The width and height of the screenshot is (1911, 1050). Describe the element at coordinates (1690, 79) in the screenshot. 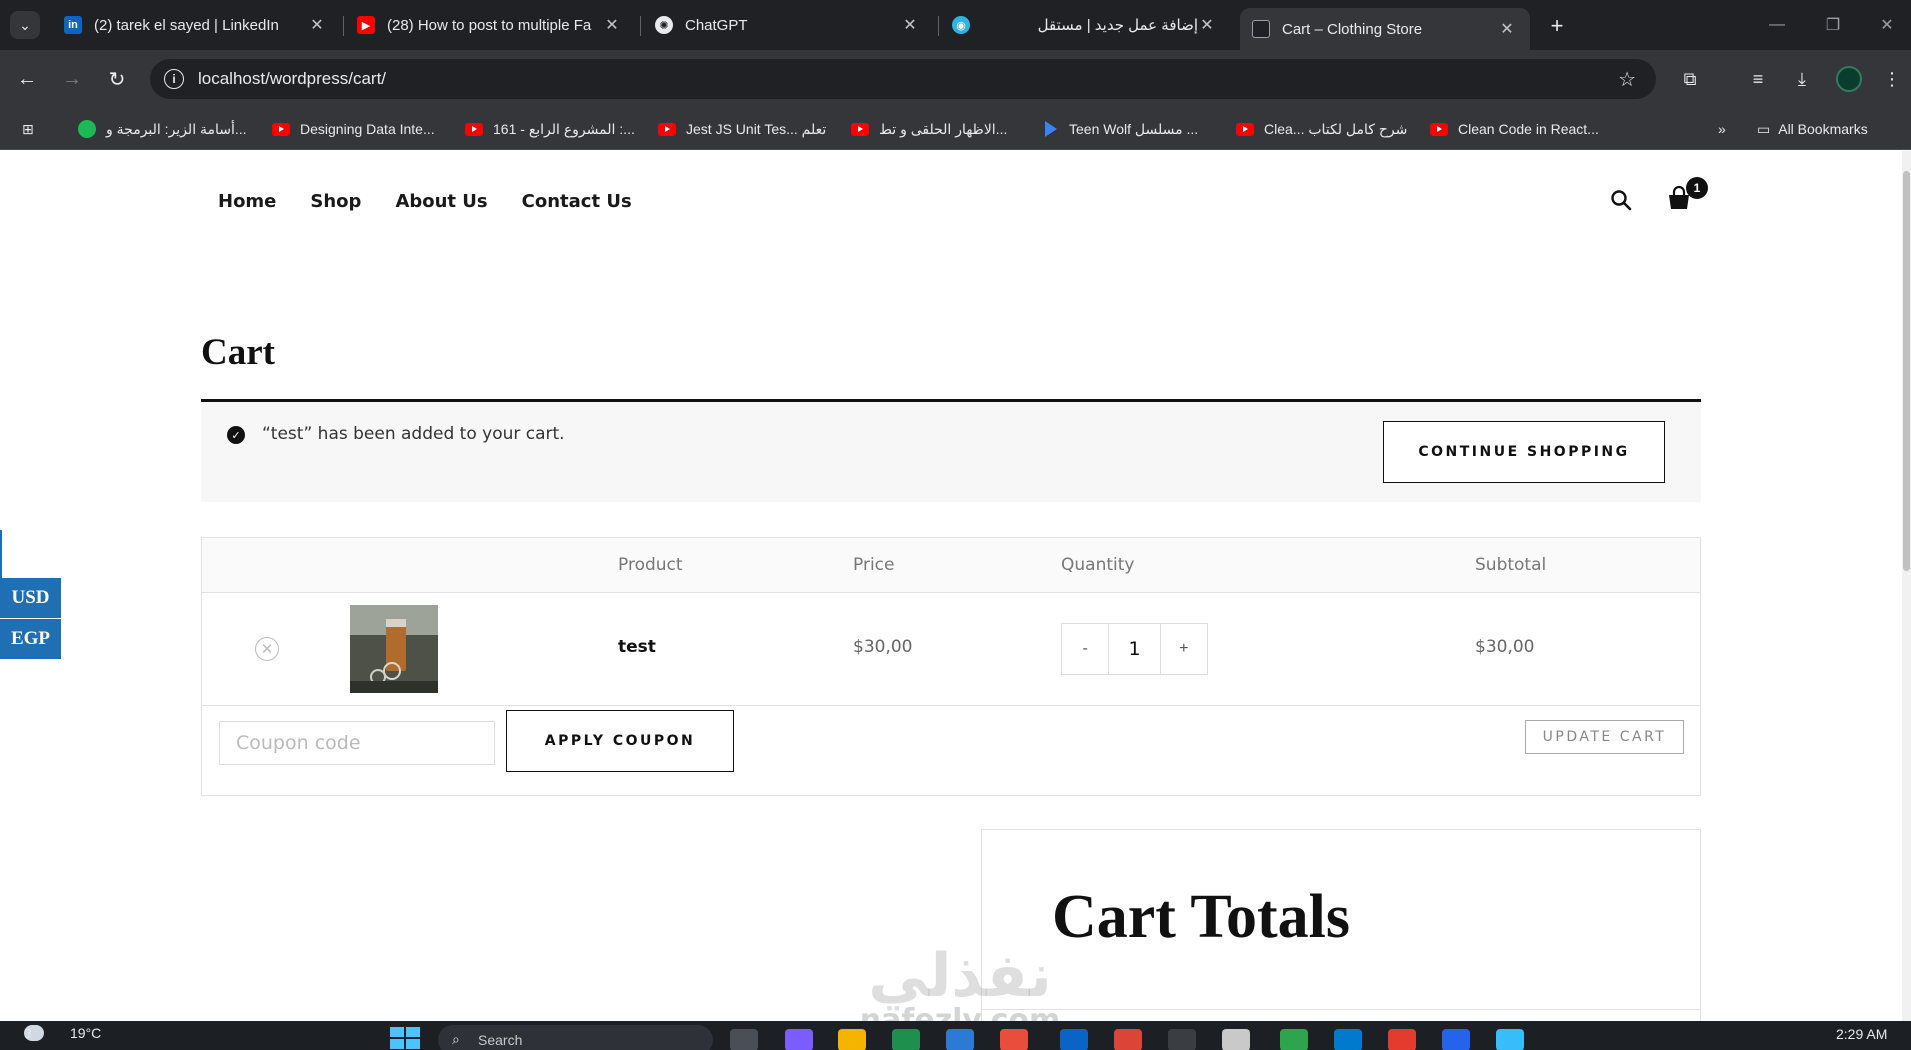

I see `extensions-icon: ⧉` at that location.